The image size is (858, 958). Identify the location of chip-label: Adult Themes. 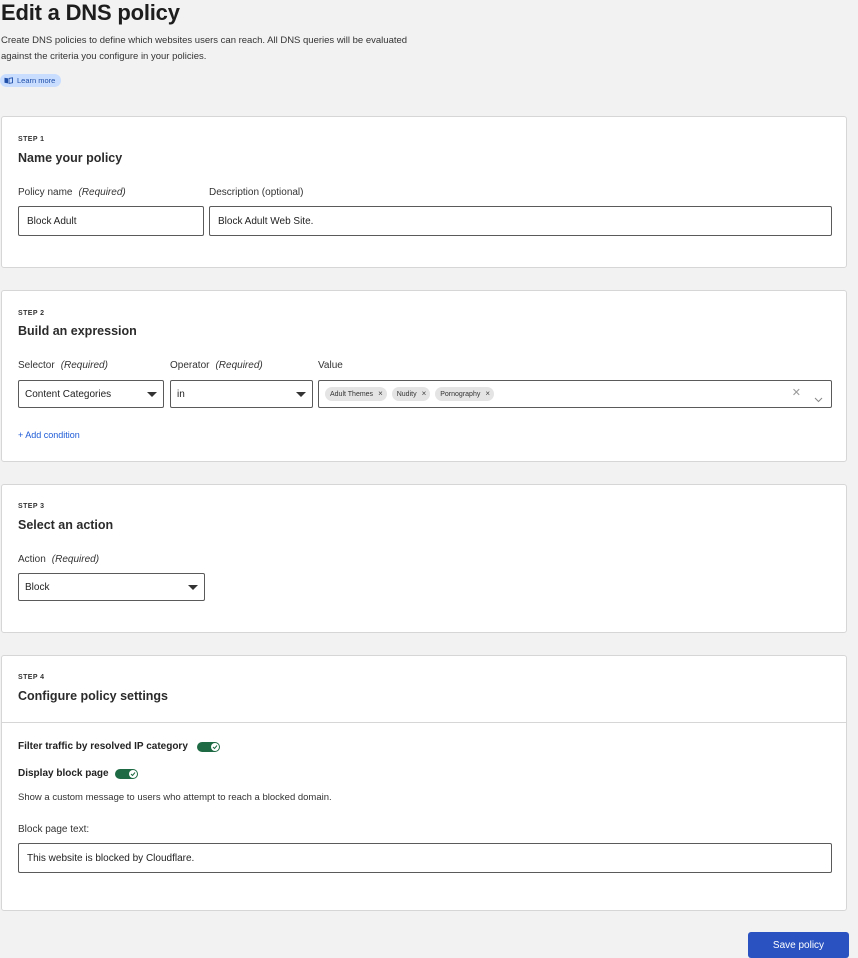
(352, 394).